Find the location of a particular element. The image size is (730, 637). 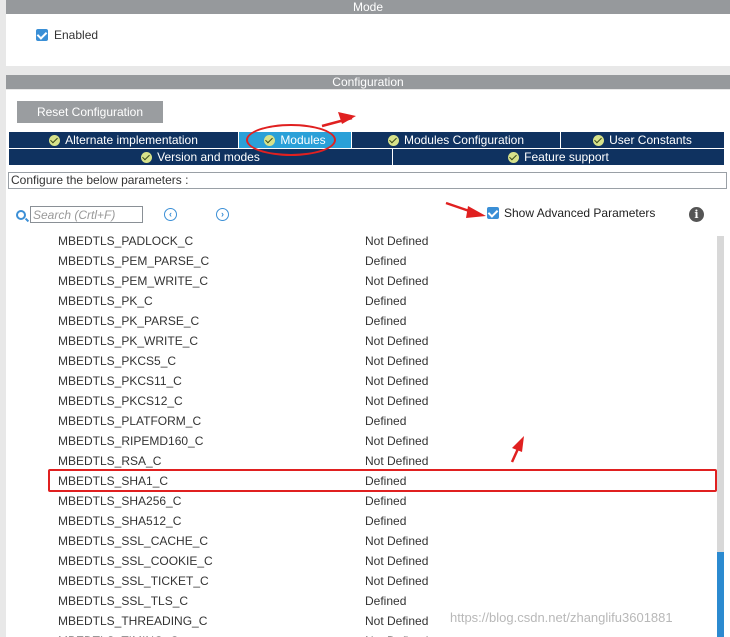

mode-panel: Enabled is located at coordinates (368, 40).